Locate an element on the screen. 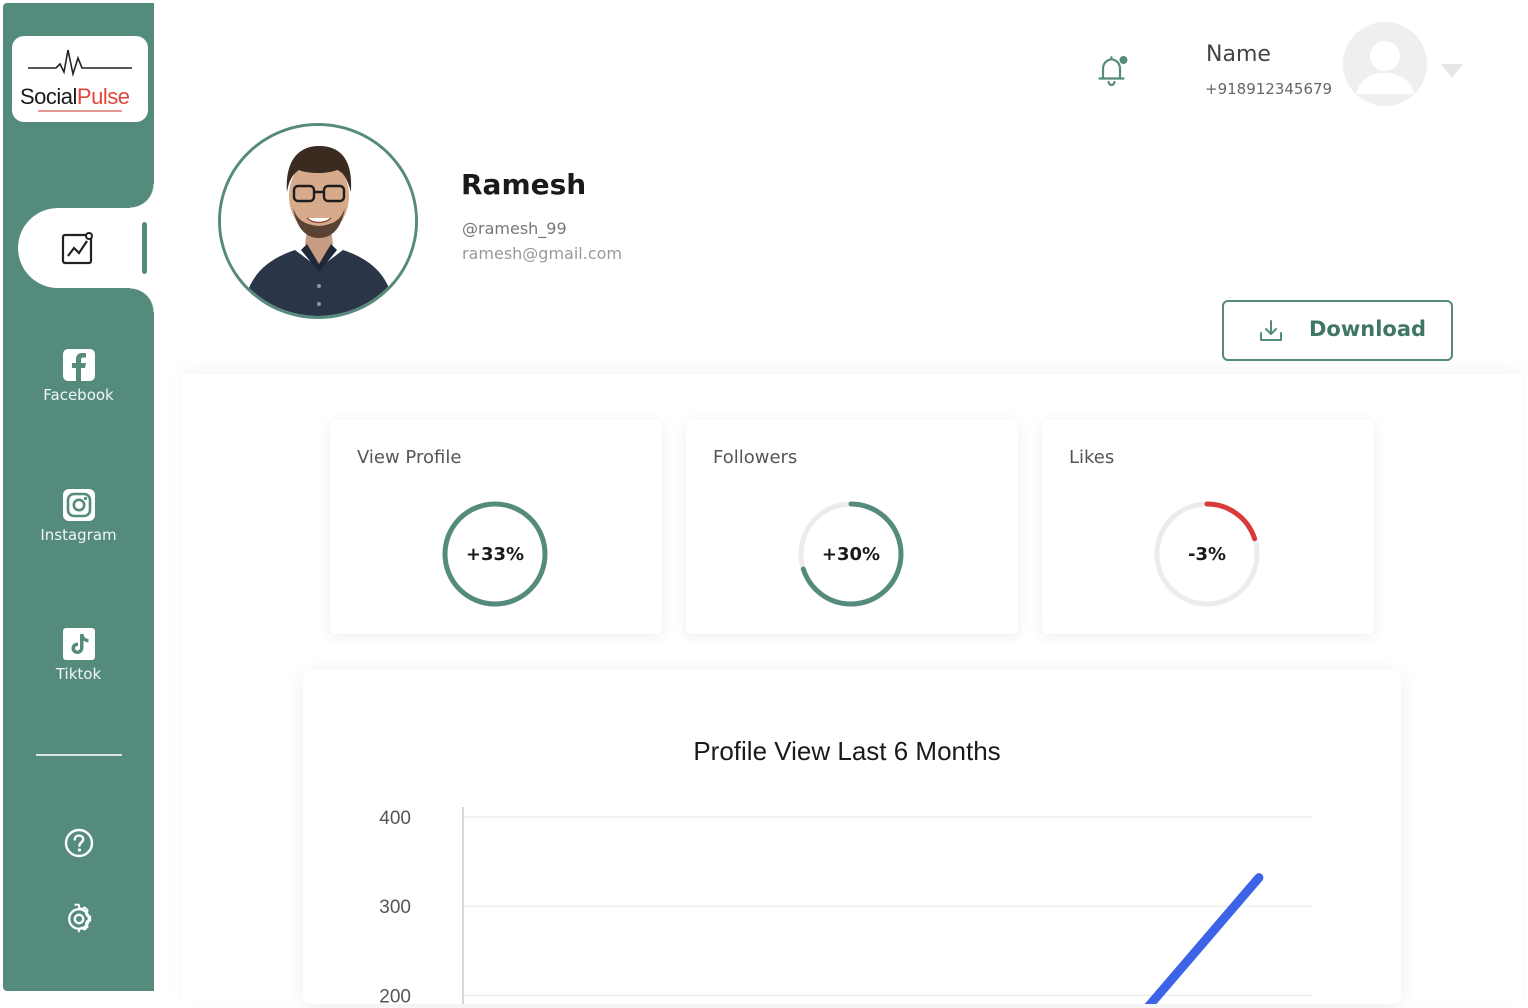 The height and width of the screenshot is (1008, 1528). app-logo: SocialPulse is located at coordinates (80, 79).